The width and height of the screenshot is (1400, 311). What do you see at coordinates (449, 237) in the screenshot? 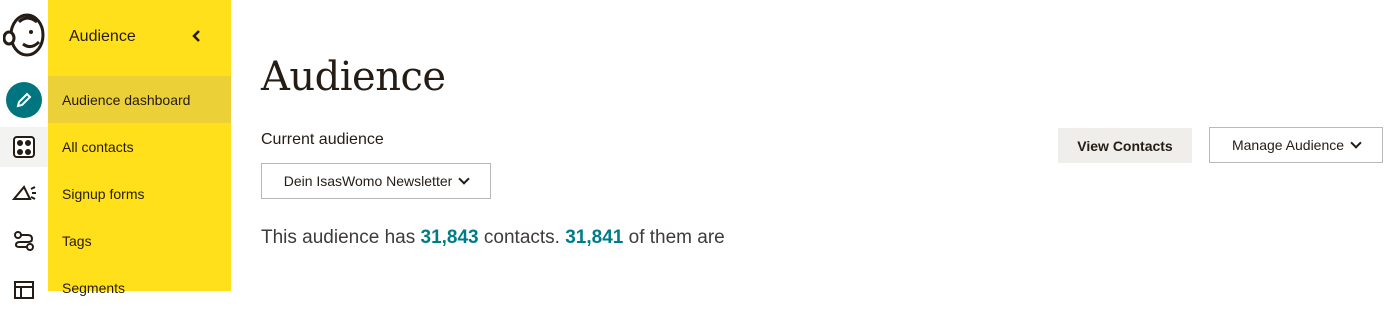
I see `contacts-count: 31,843` at bounding box center [449, 237].